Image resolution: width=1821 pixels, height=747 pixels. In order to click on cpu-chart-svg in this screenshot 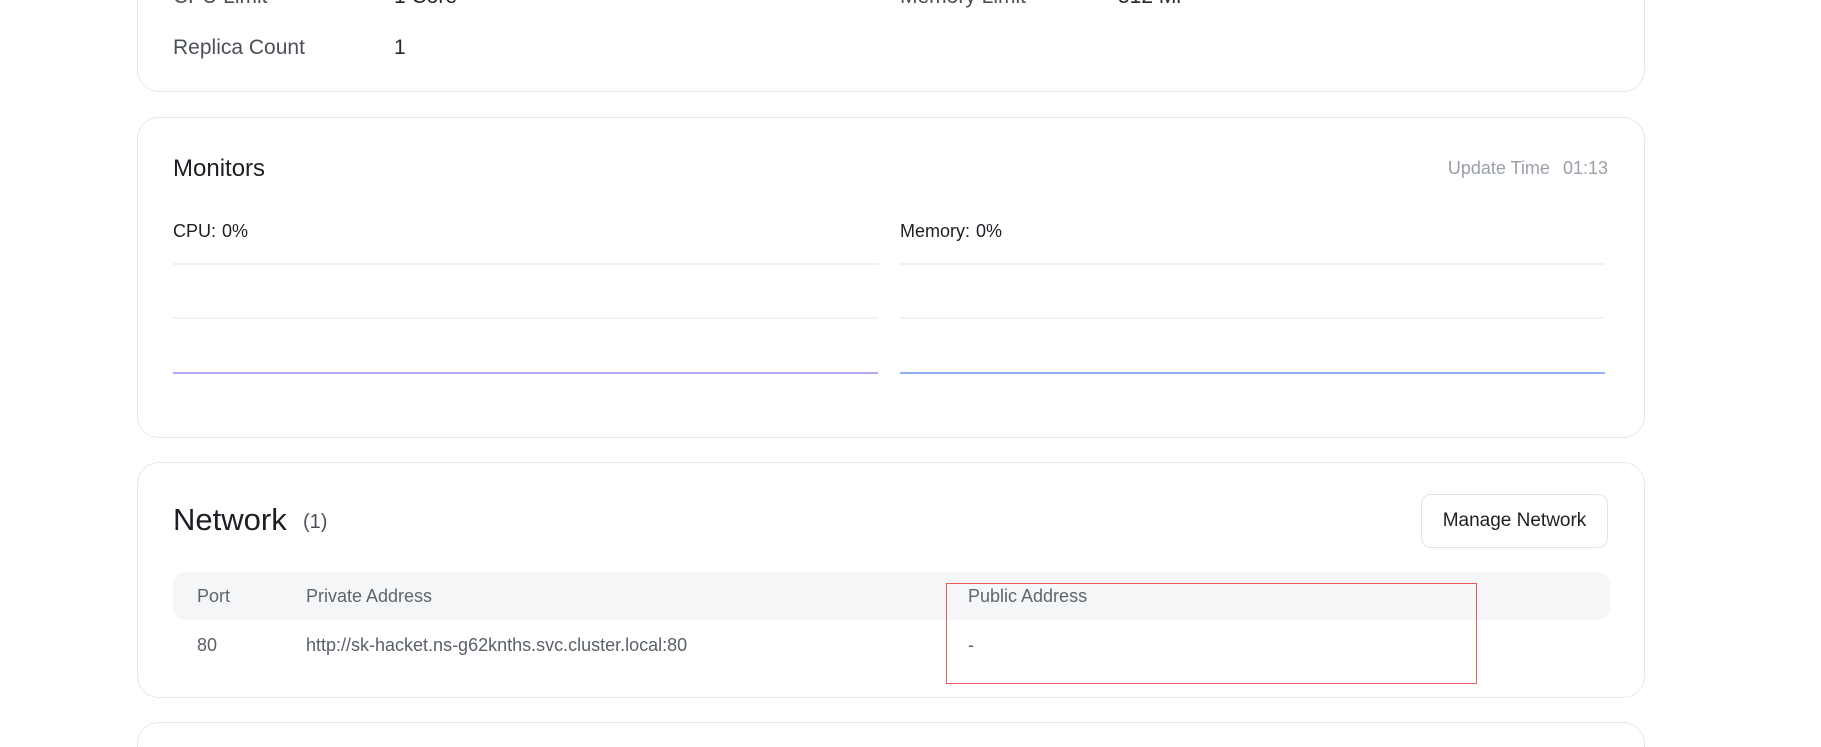, I will do `click(525, 318)`.